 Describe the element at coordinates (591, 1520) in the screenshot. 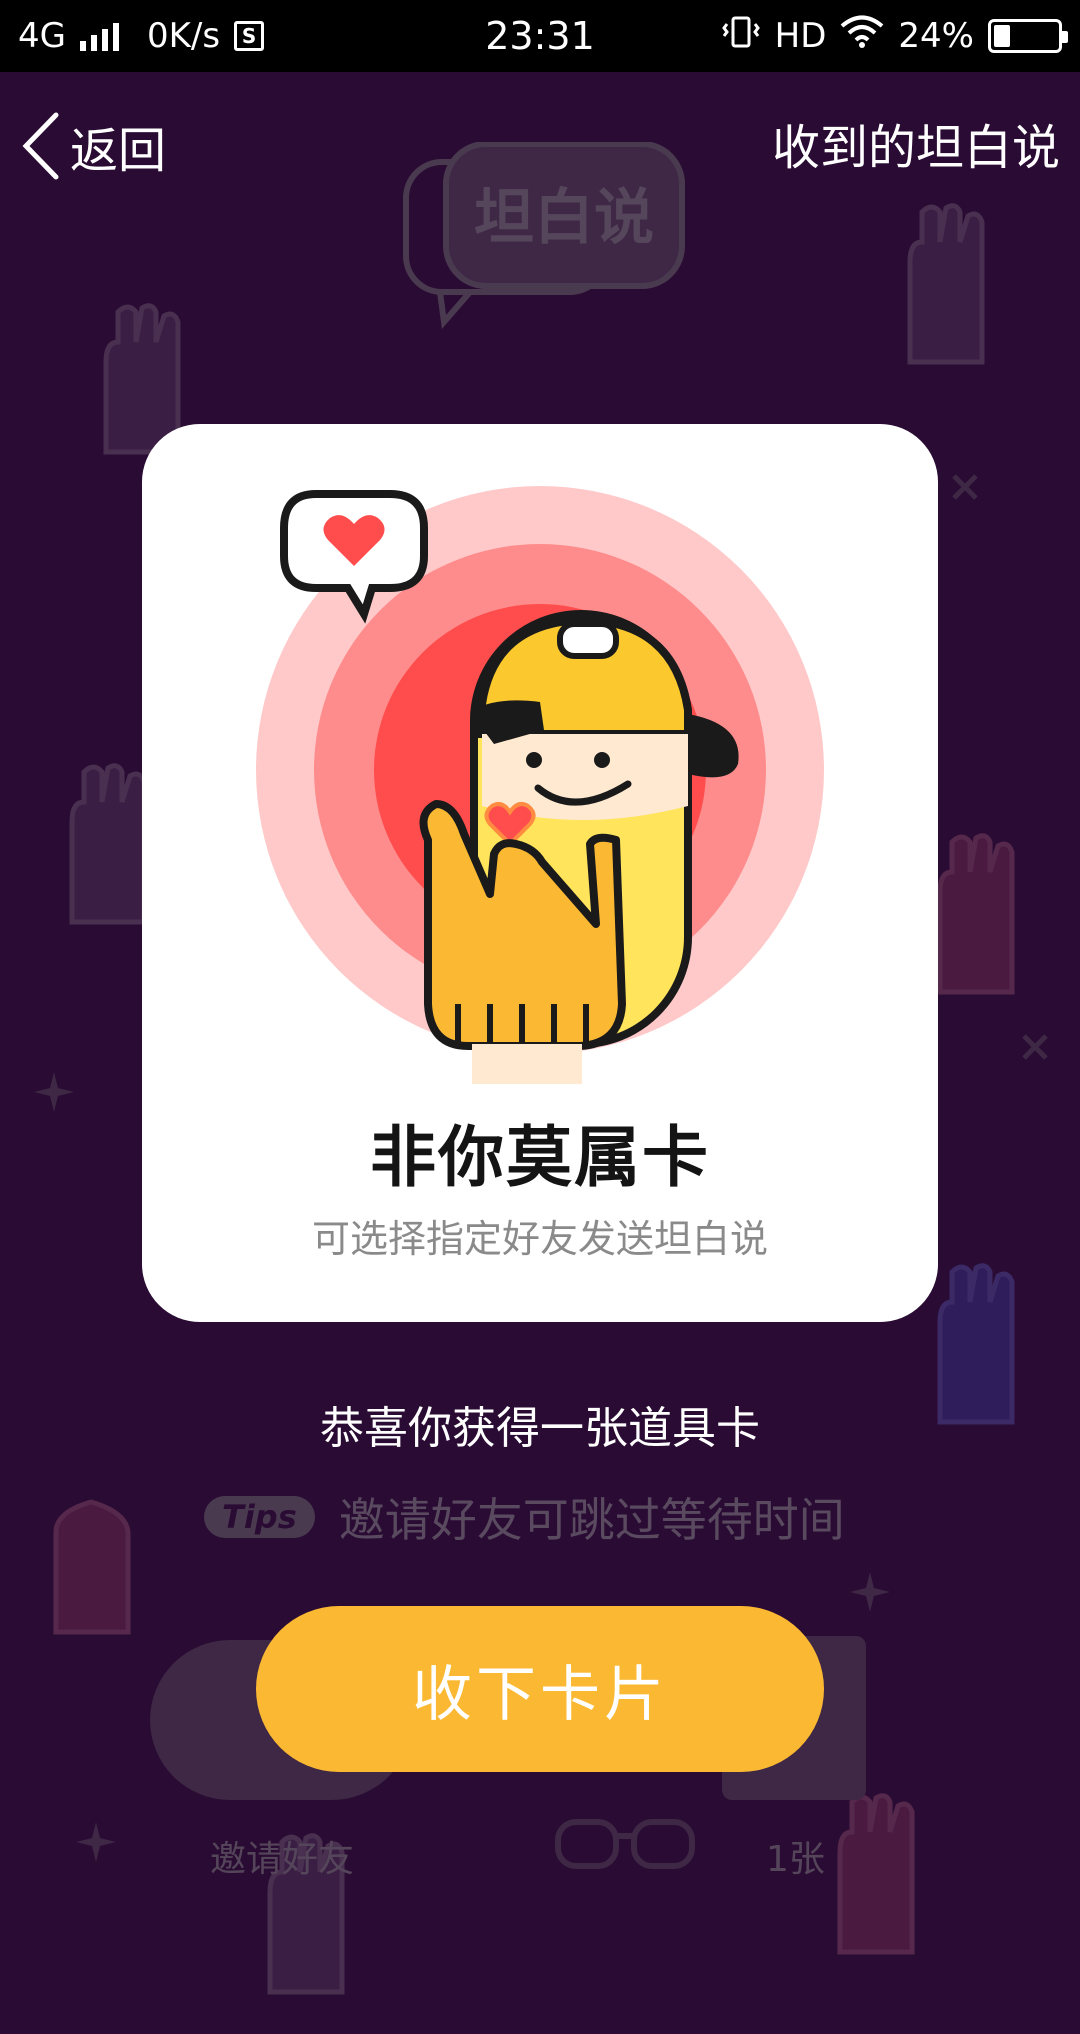

I see `tips-text: 邀请好友可跳过等待时间` at that location.